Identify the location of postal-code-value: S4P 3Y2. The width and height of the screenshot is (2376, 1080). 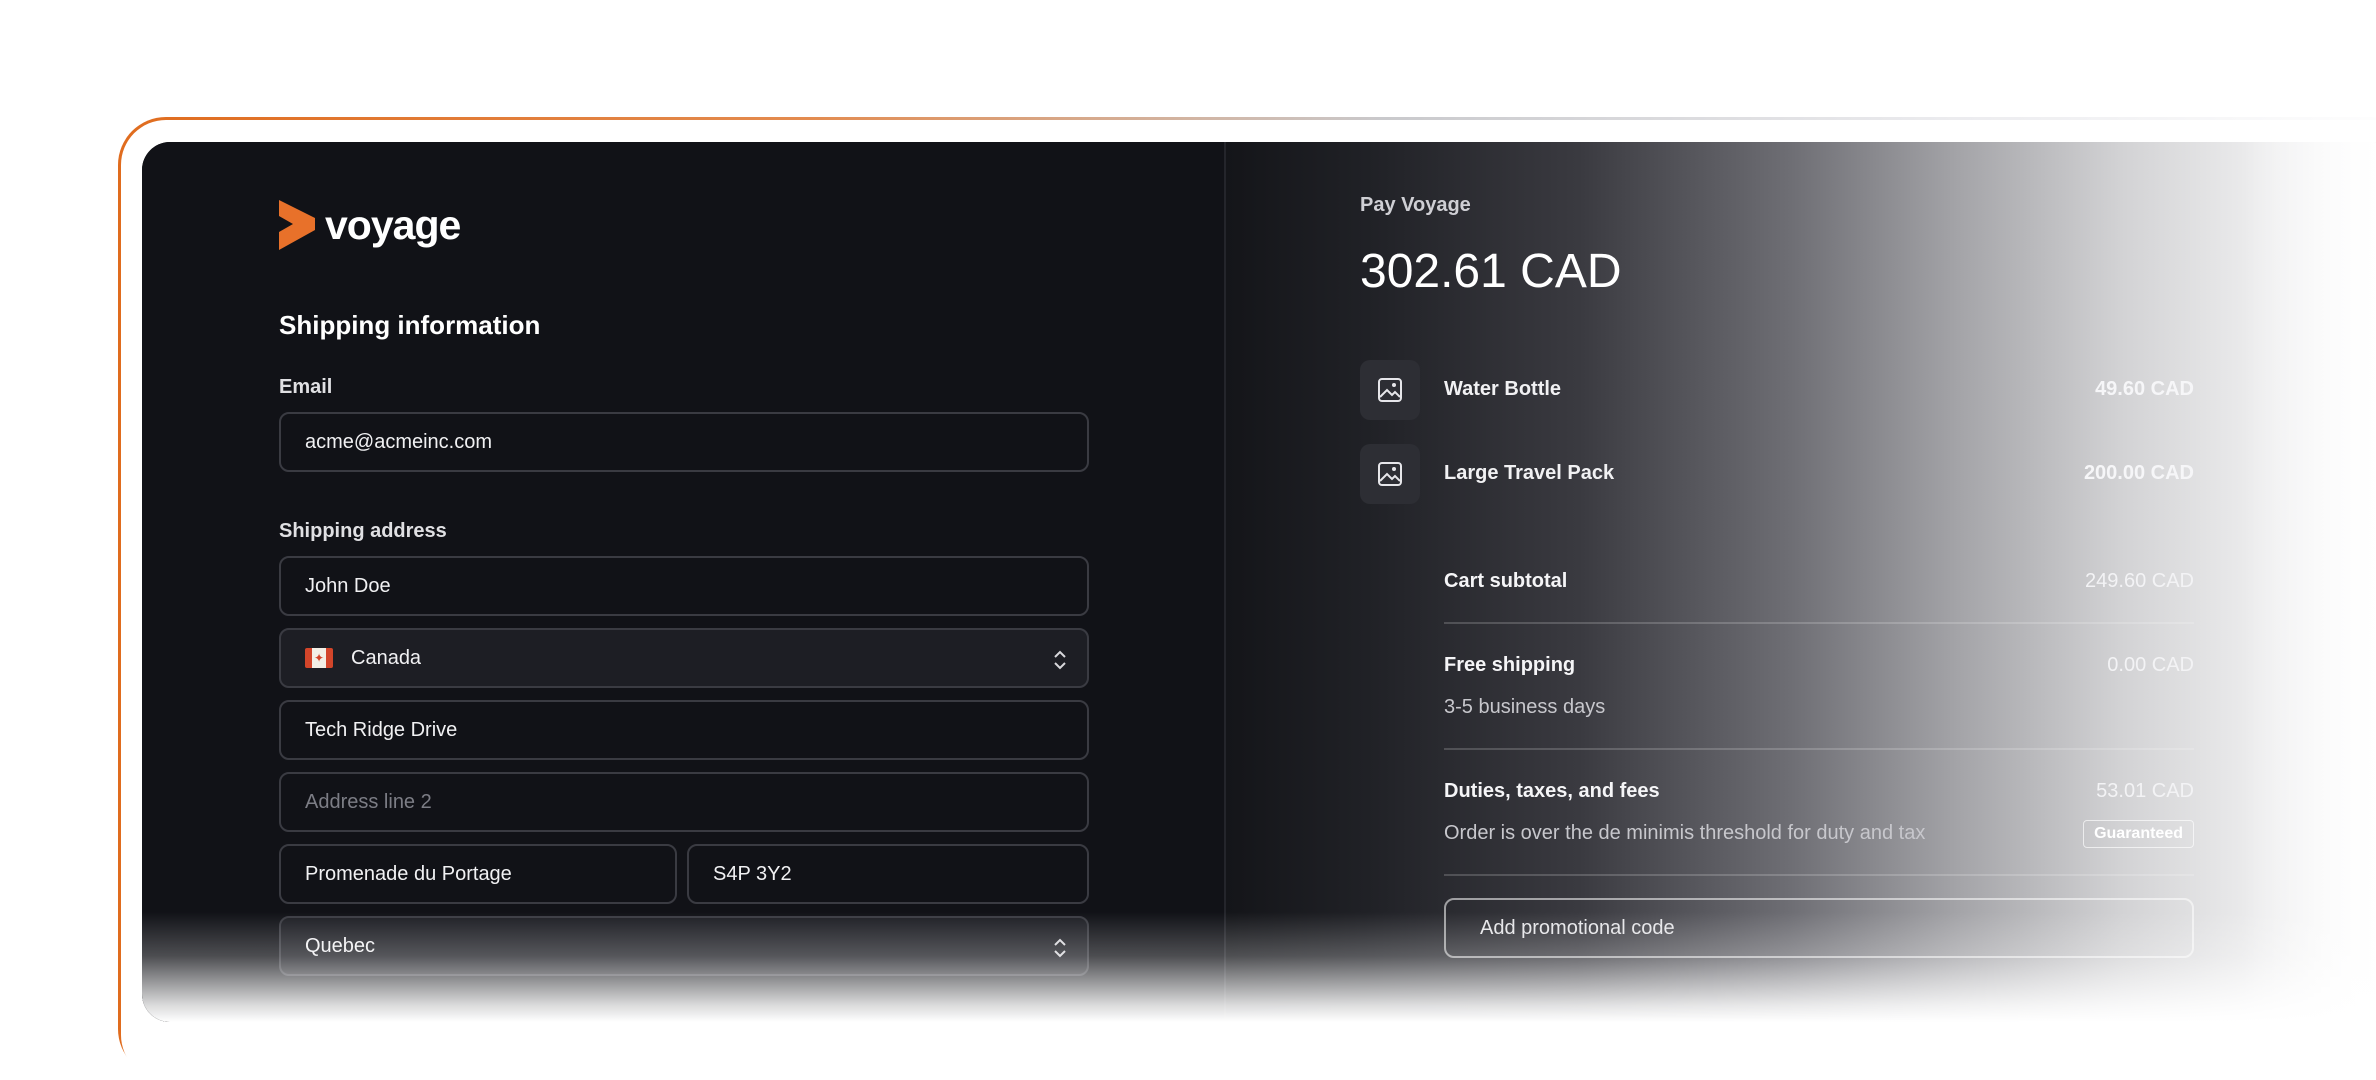
(752, 873).